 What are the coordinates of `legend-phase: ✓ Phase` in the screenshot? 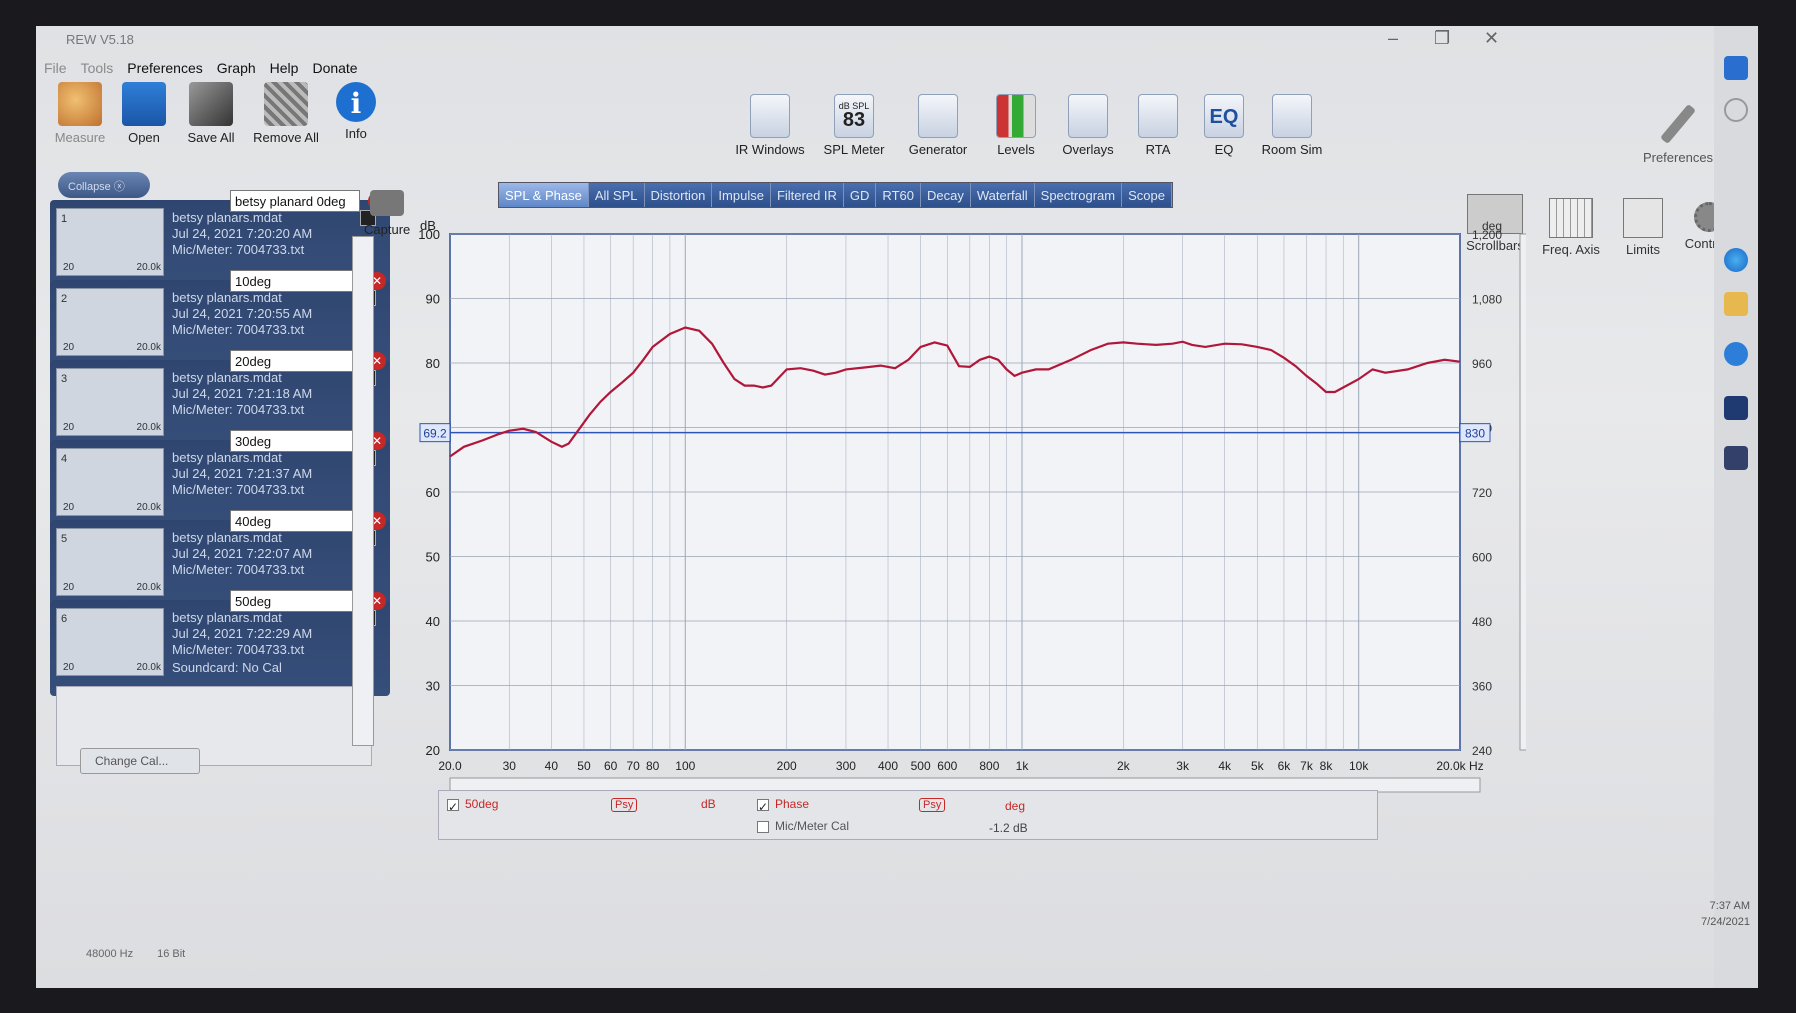 It's located at (783, 805).